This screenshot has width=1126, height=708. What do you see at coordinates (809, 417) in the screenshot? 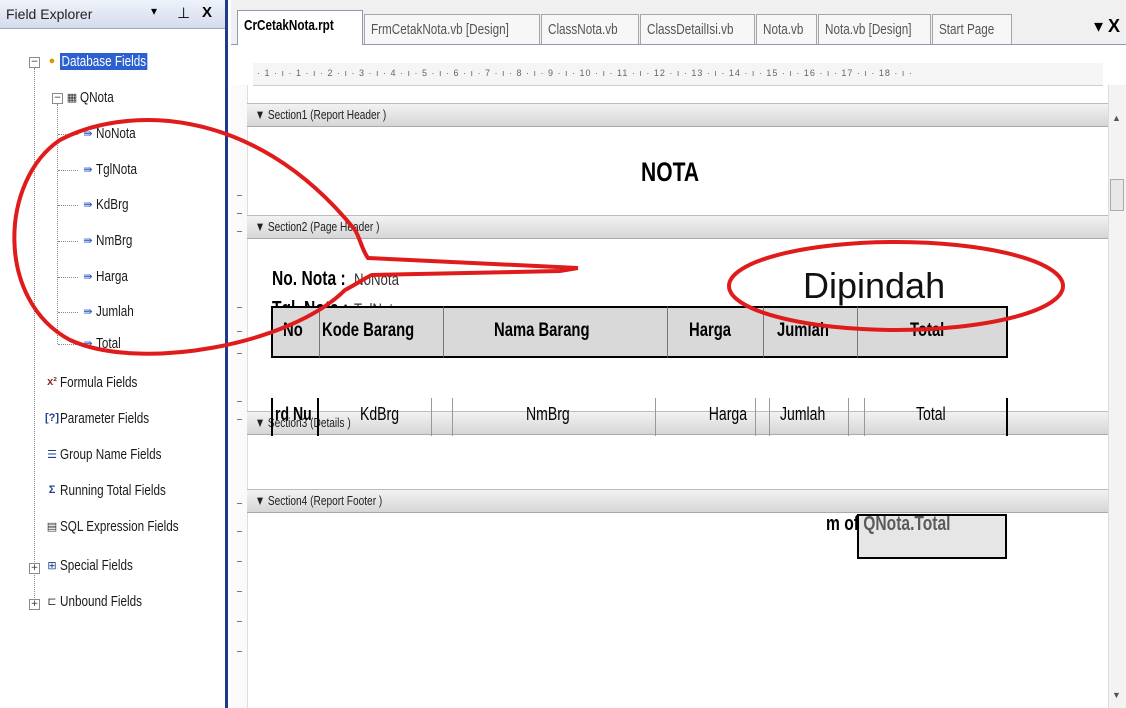
I see `detail-field-jumlah: Jumlah` at bounding box center [809, 417].